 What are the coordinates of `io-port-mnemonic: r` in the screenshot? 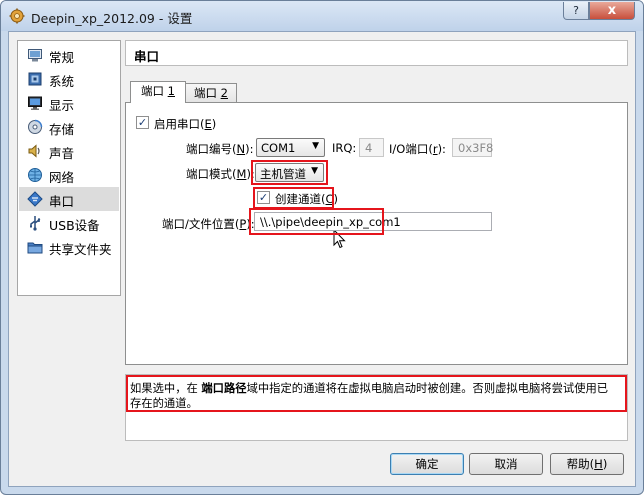 It's located at (435, 149).